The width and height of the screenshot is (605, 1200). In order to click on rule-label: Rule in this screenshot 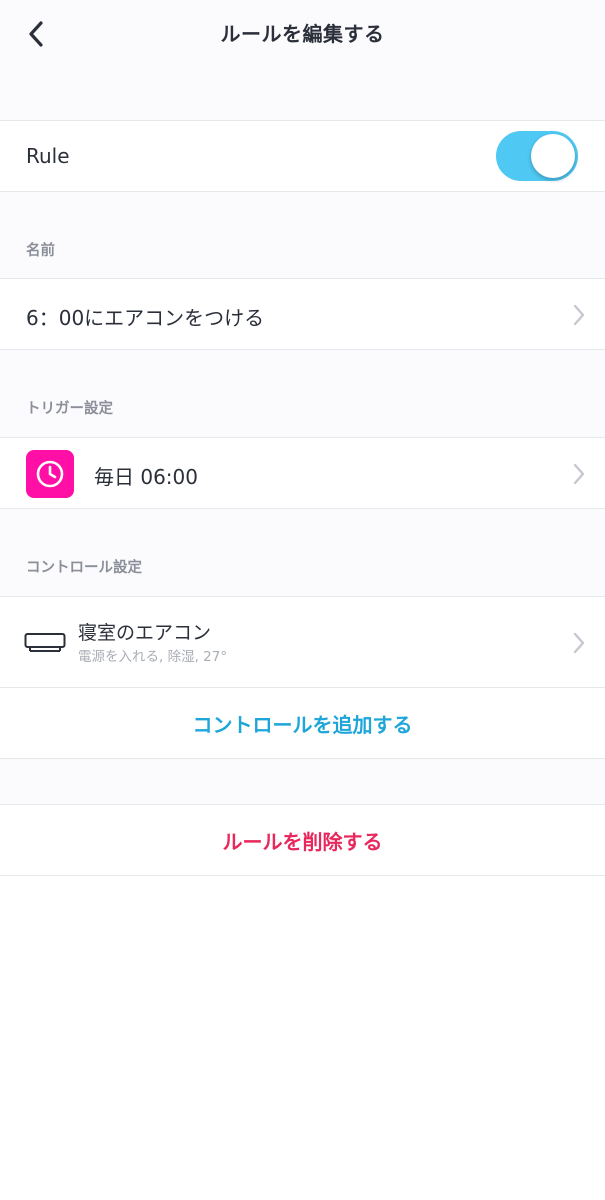, I will do `click(48, 156)`.